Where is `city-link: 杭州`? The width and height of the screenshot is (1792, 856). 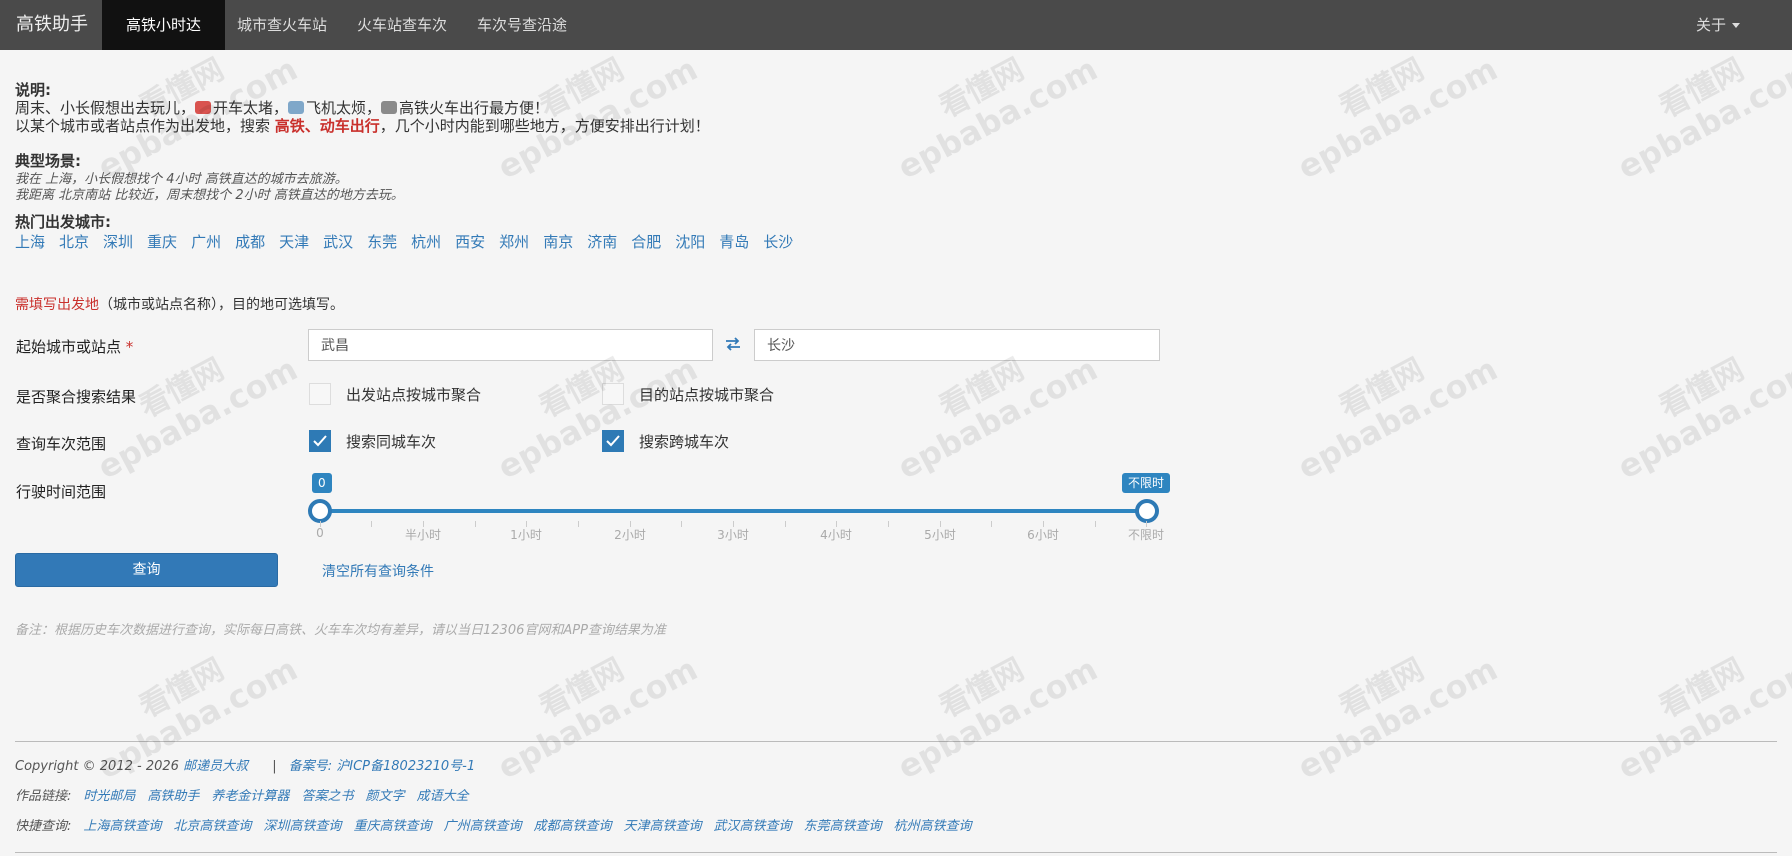 city-link: 杭州 is located at coordinates (426, 242).